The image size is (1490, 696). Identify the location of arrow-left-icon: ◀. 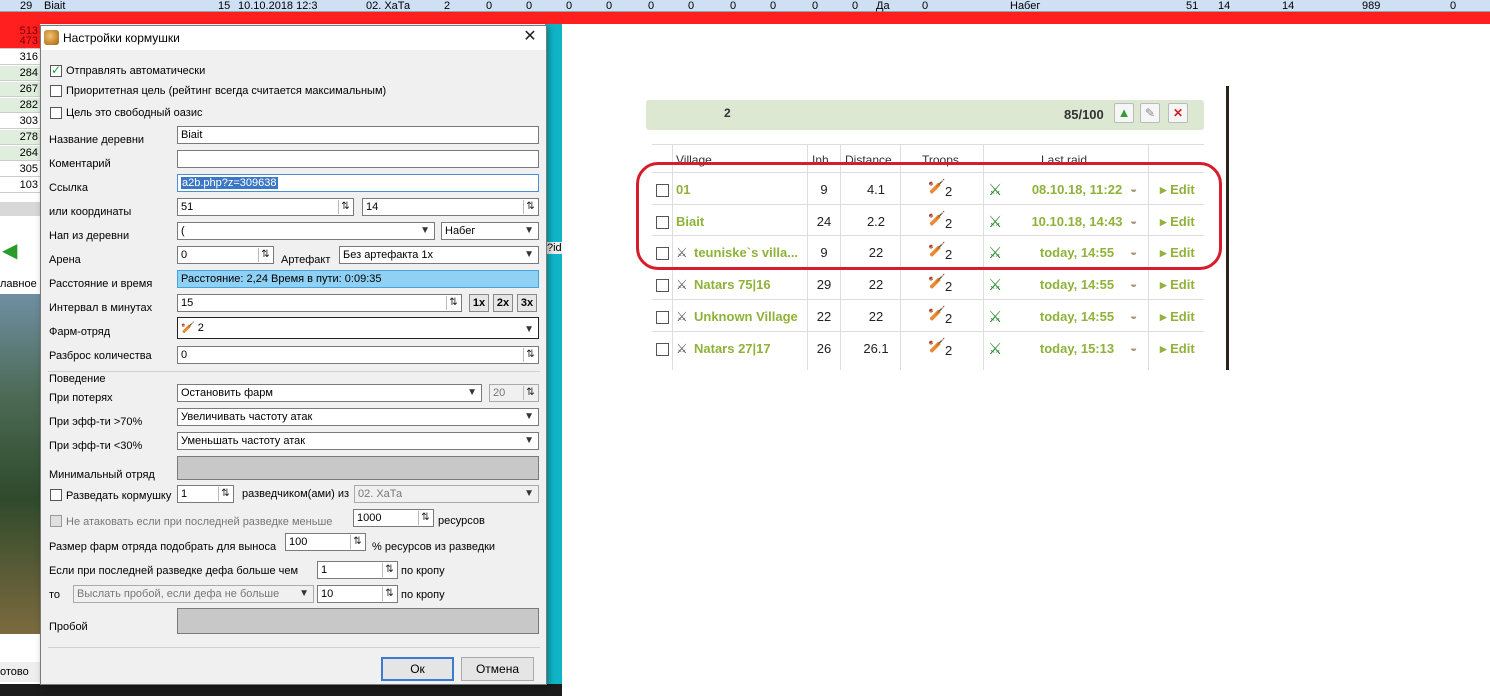
(9, 250).